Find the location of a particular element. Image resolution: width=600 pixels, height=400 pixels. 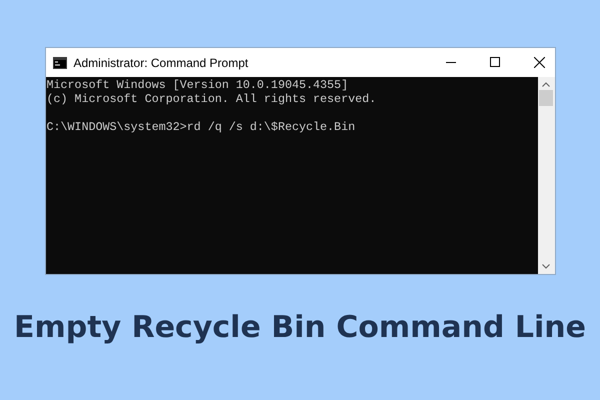

scroll-thumb is located at coordinates (546, 98).